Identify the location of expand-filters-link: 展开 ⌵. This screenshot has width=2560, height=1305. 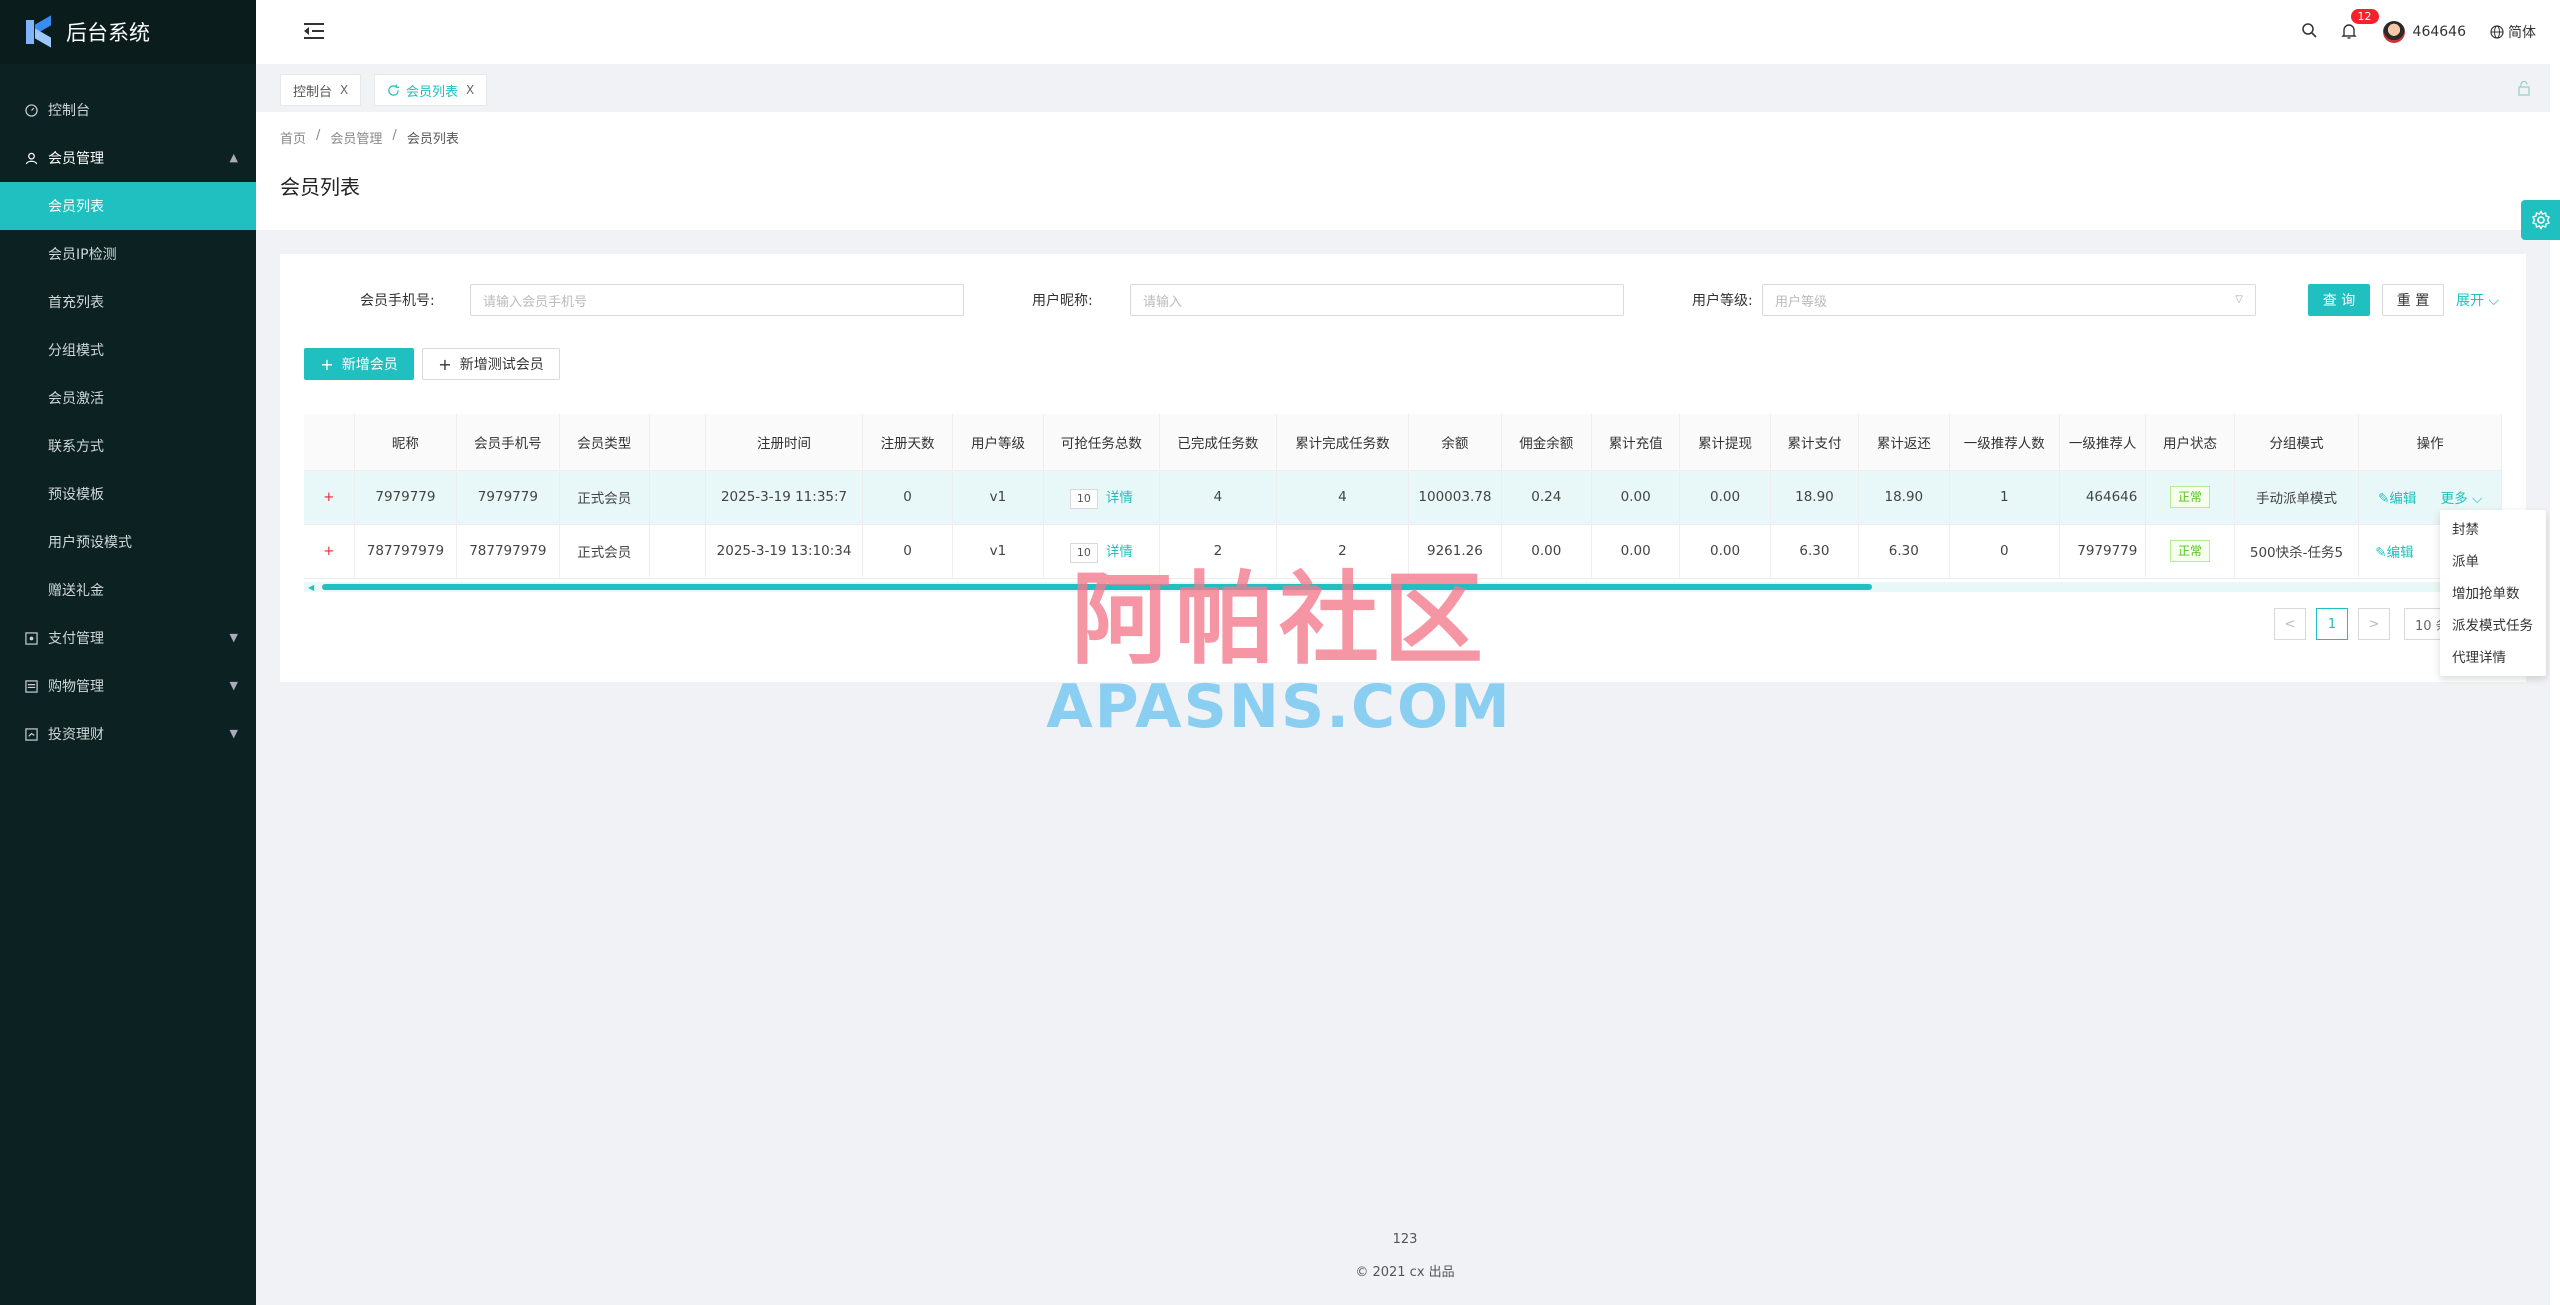
(2477, 300).